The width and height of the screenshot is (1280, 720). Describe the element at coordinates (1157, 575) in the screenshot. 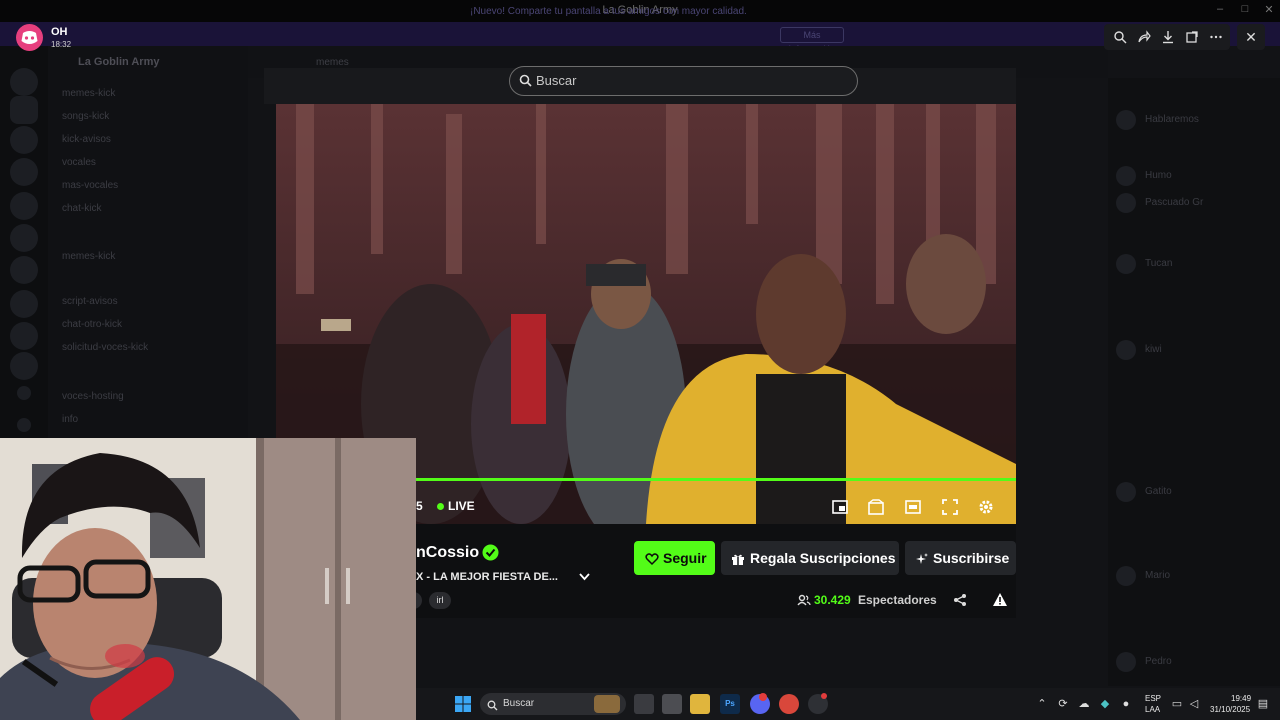

I see `member-name: Mario` at that location.